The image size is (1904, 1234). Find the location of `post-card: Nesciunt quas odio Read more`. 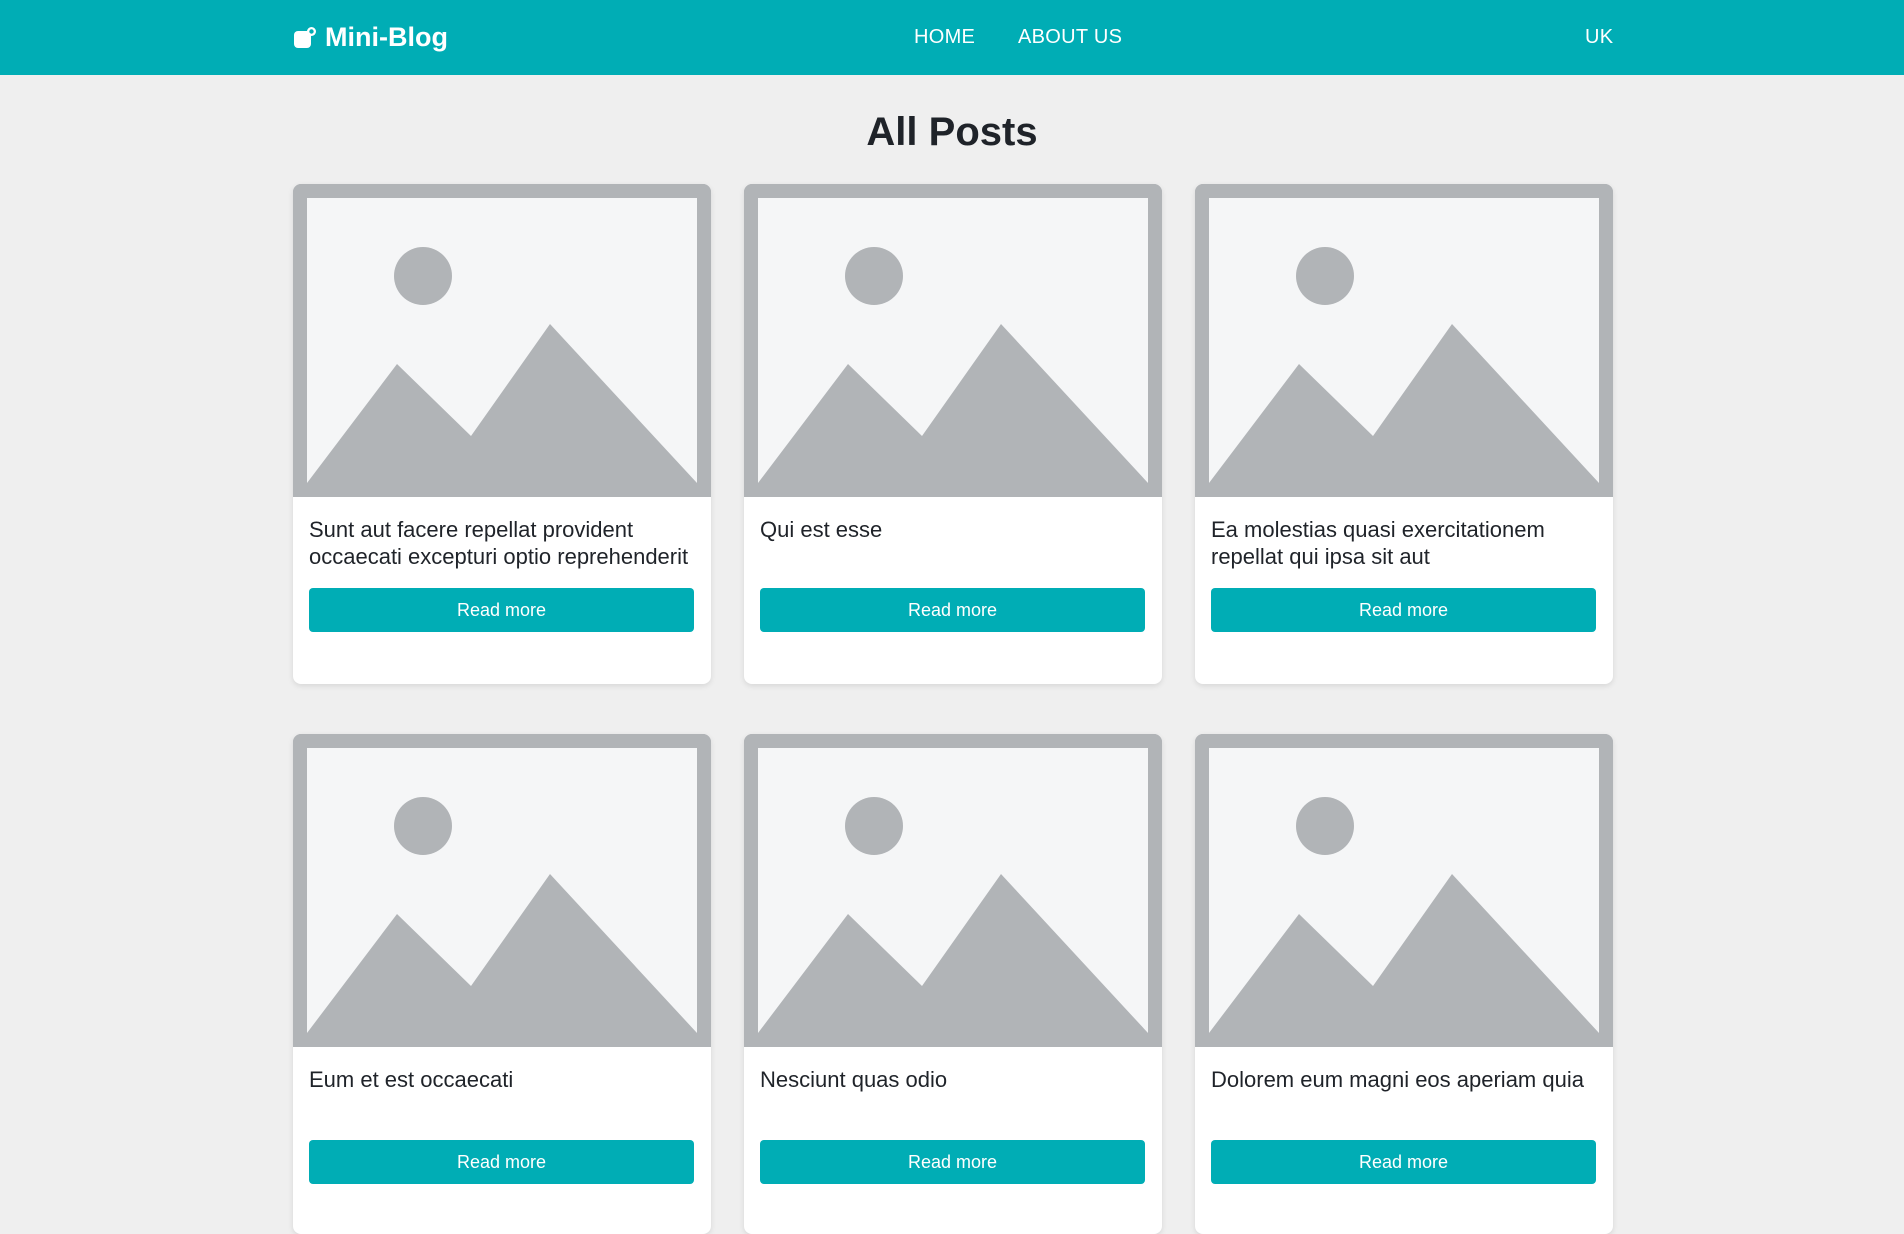

post-card: Nesciunt quas odio Read more is located at coordinates (953, 984).